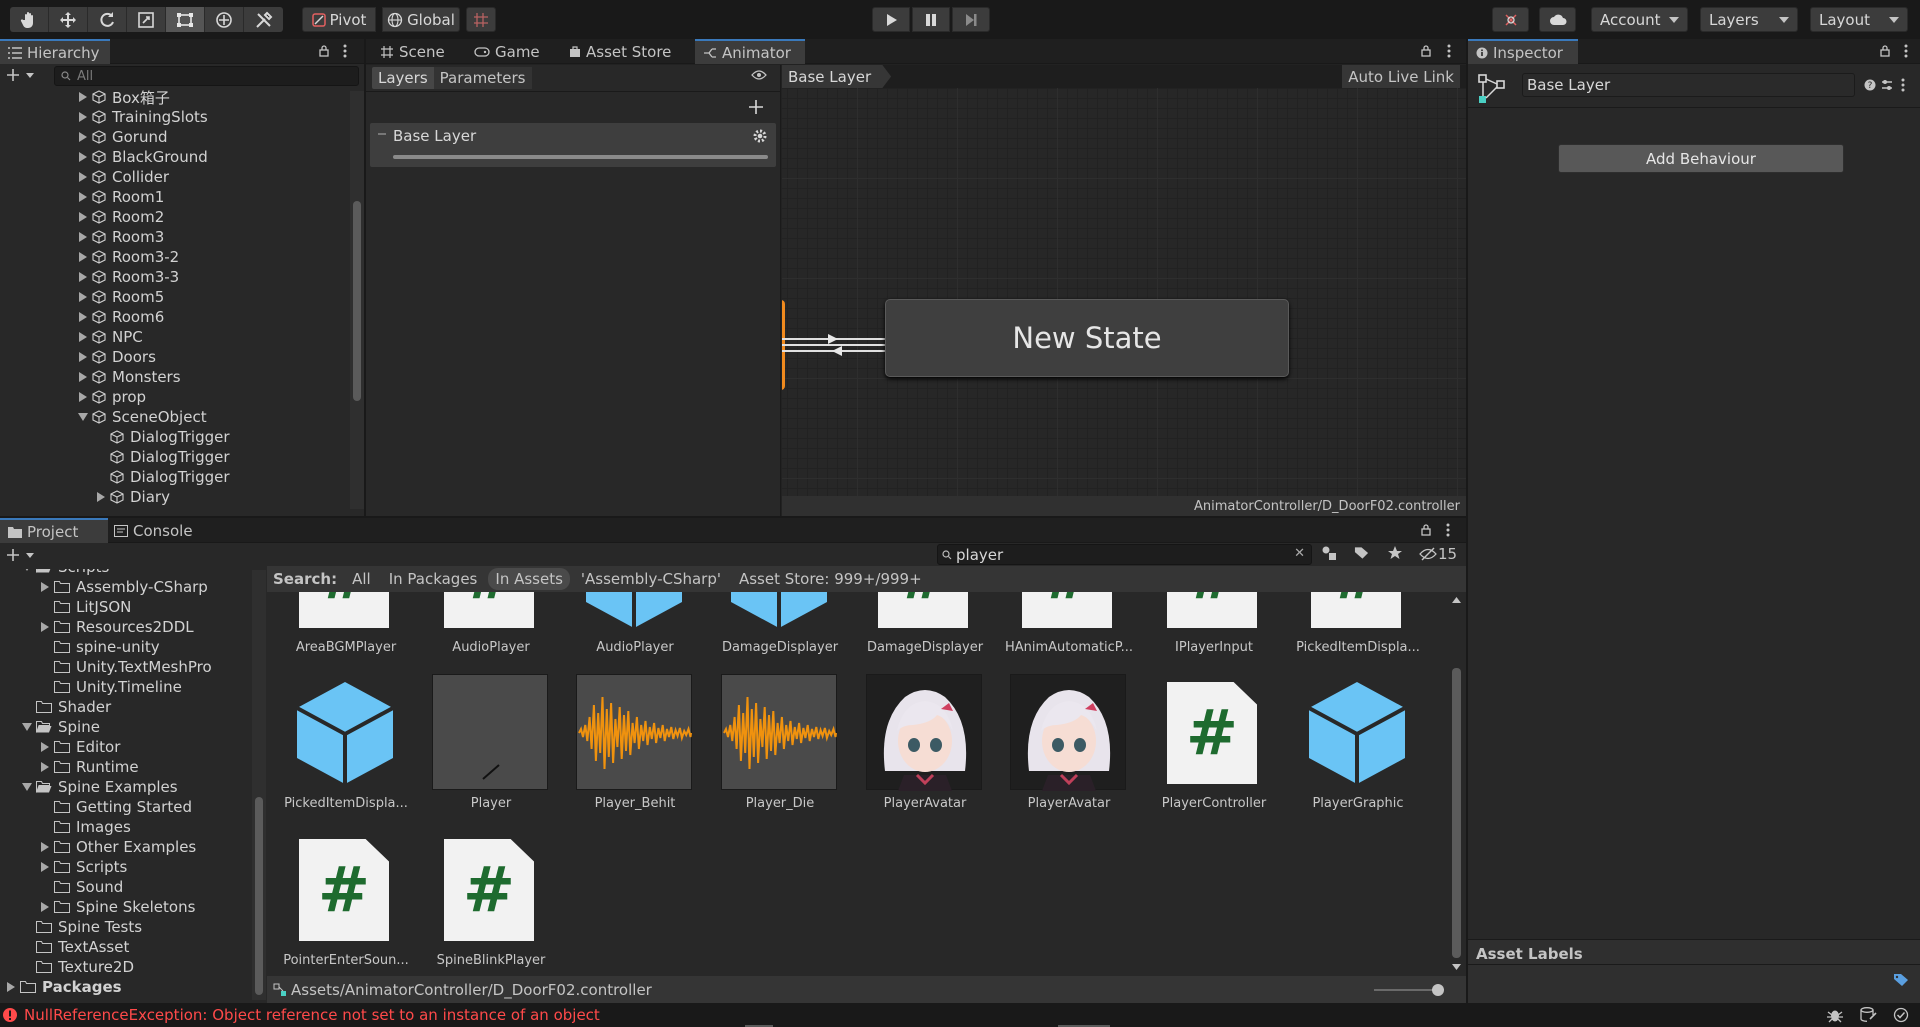 The height and width of the screenshot is (1027, 1920). I want to click on preset-icon, so click(1887, 85).